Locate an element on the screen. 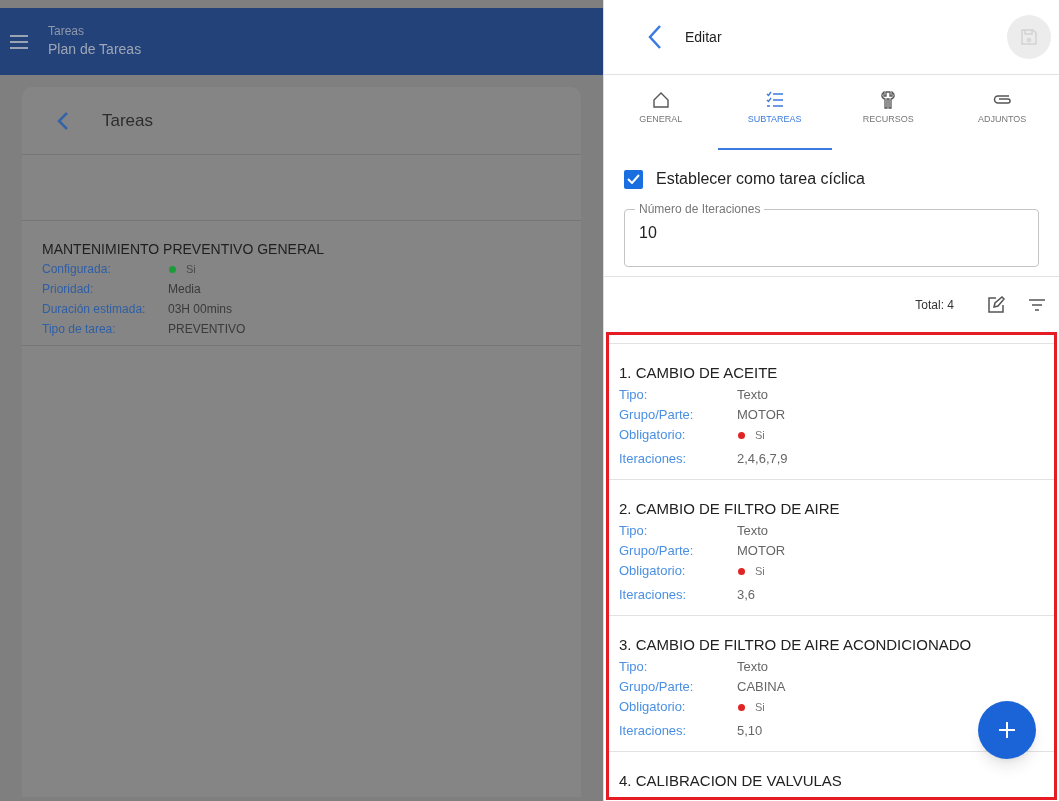  tab: RECURSOS is located at coordinates (888, 112).